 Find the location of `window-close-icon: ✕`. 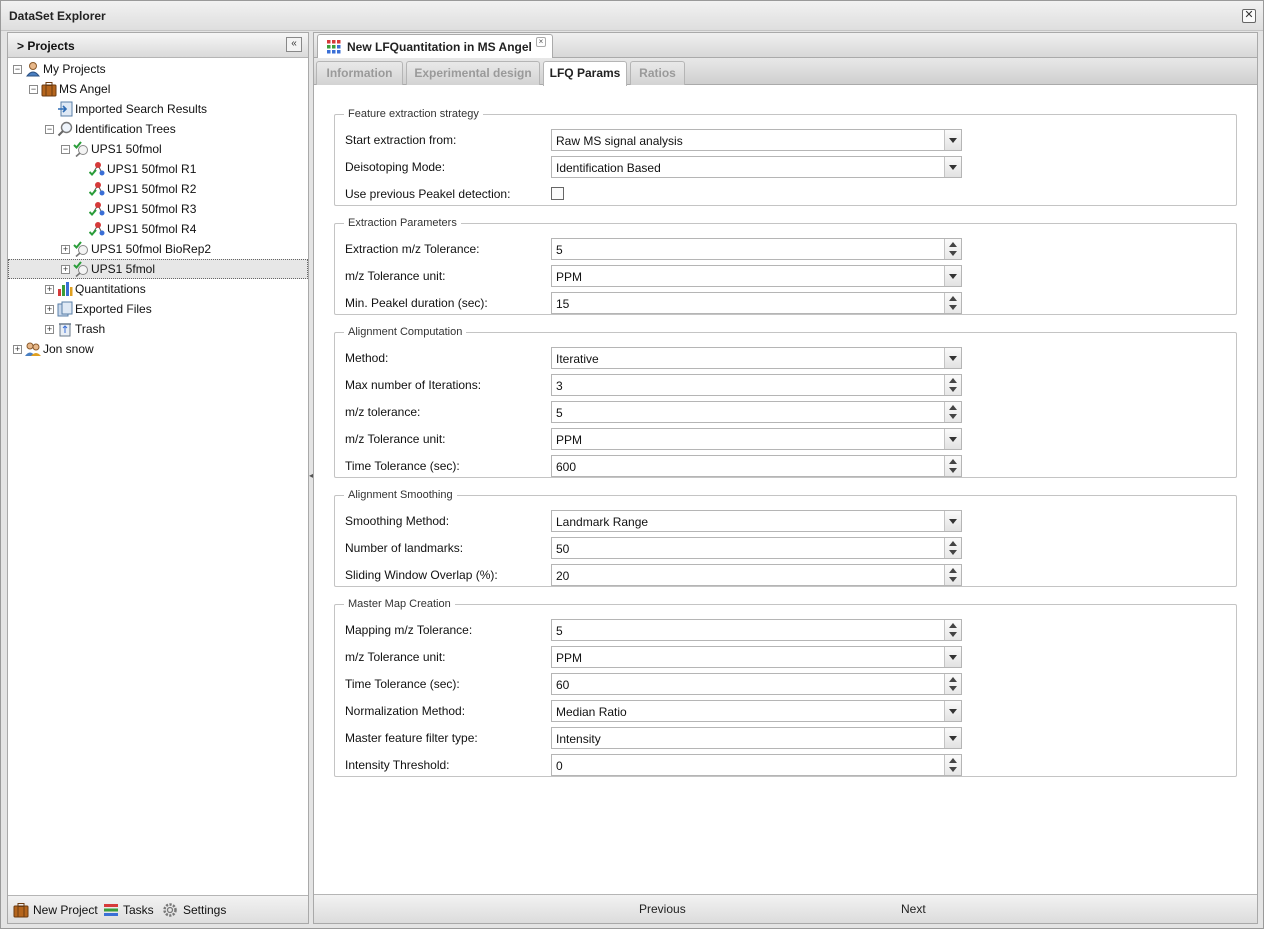

window-close-icon: ✕ is located at coordinates (1249, 16).